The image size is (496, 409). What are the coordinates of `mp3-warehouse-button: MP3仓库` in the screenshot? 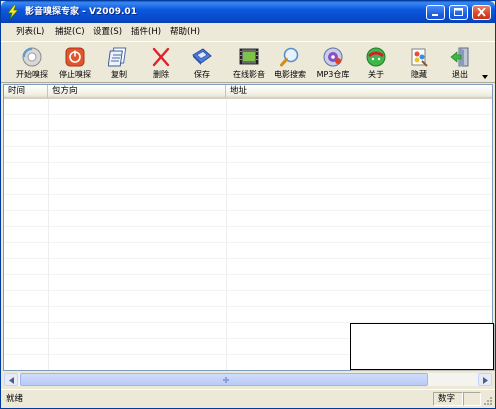 It's located at (333, 63).